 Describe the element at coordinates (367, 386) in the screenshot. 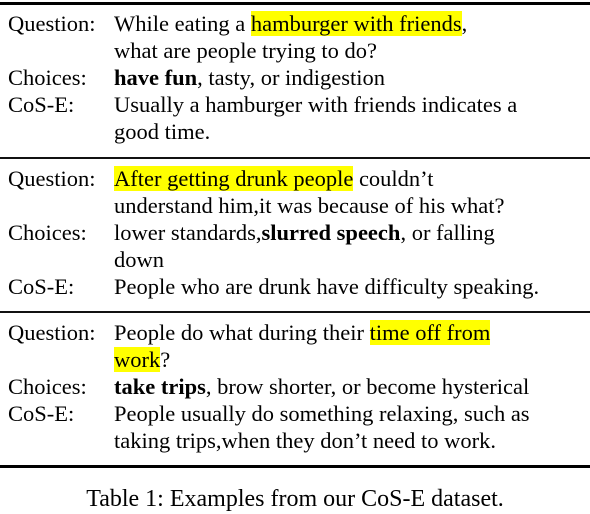

I see `choices-text-part: , brow shorter, or become hysterical` at that location.